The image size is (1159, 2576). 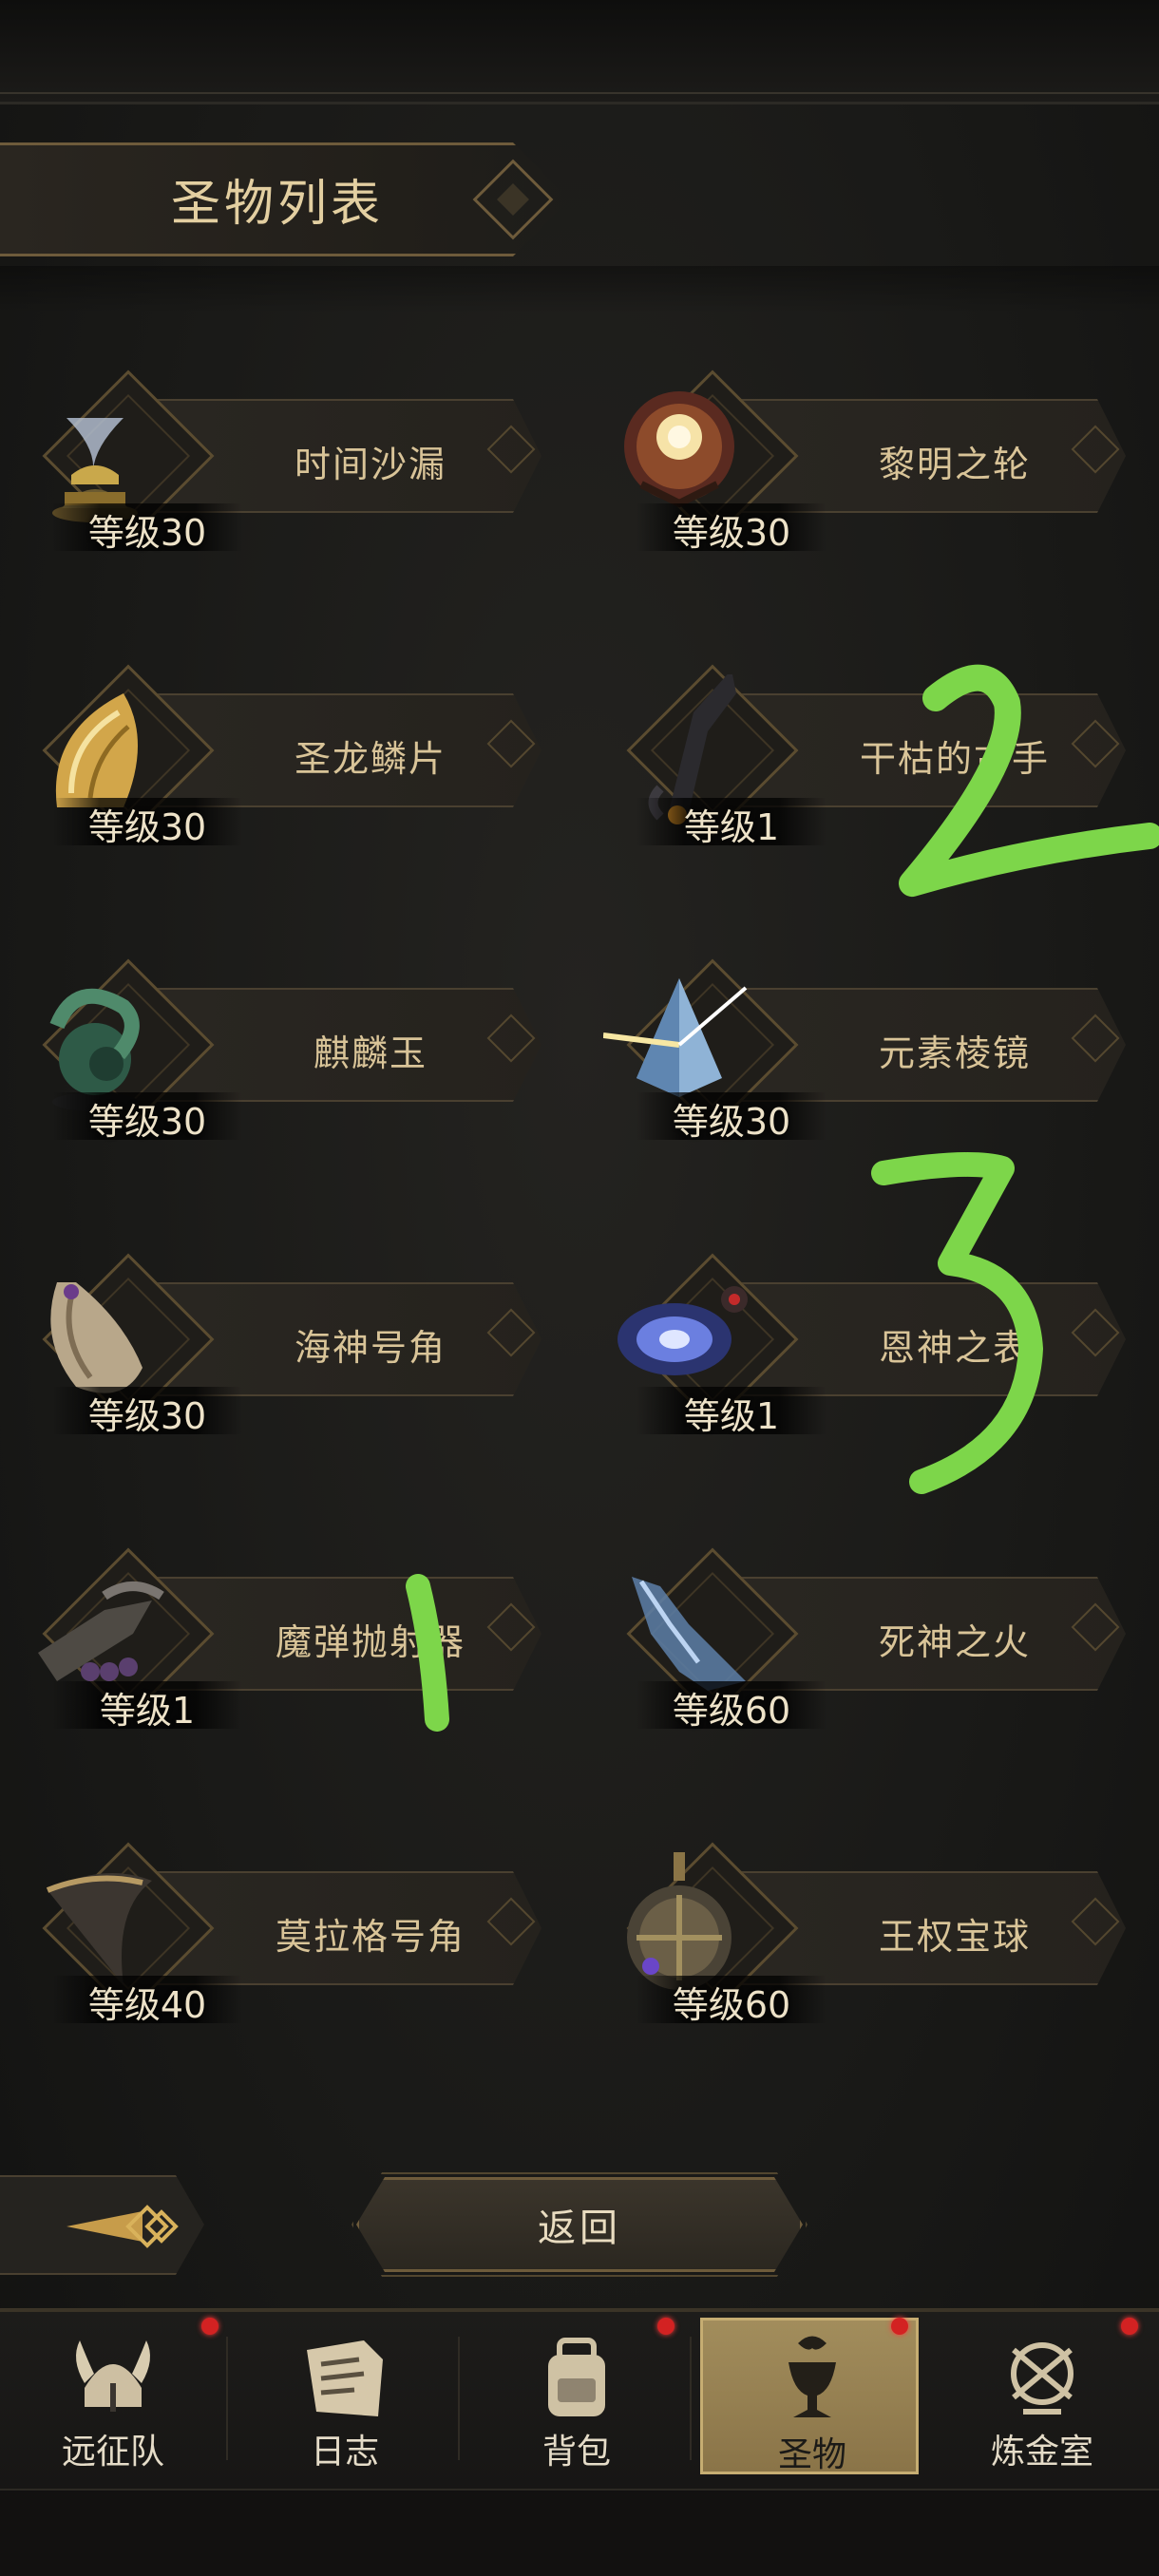 I want to click on nav-tab-backpack: 背包, so click(x=579, y=2396).